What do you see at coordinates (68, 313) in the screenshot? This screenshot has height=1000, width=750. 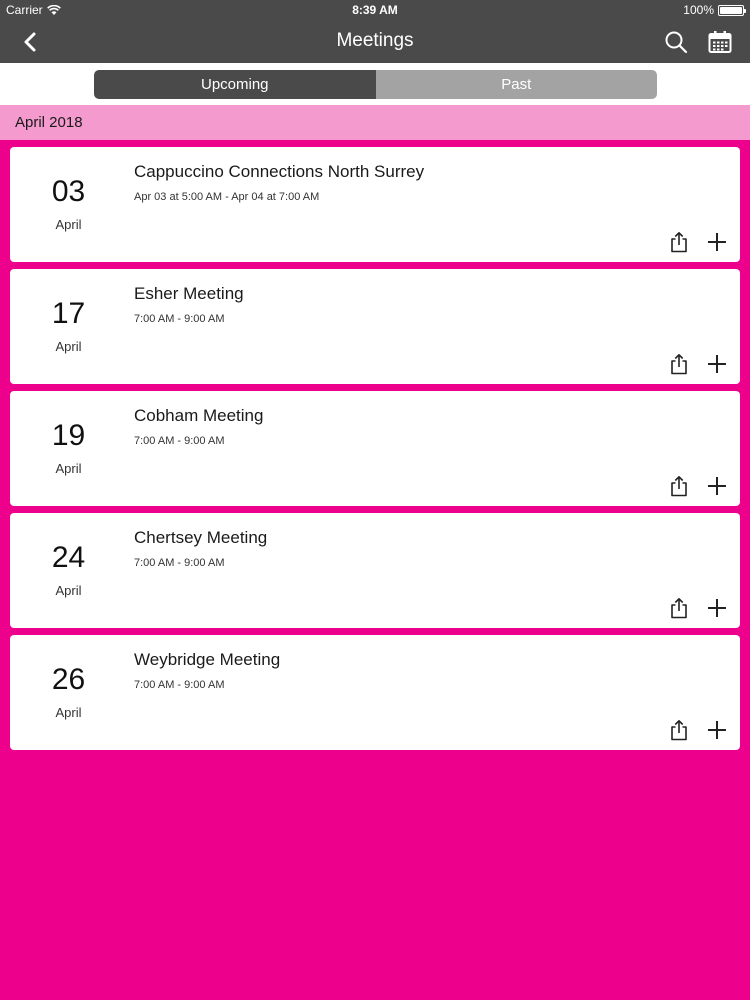 I see `meeting-day: 17` at bounding box center [68, 313].